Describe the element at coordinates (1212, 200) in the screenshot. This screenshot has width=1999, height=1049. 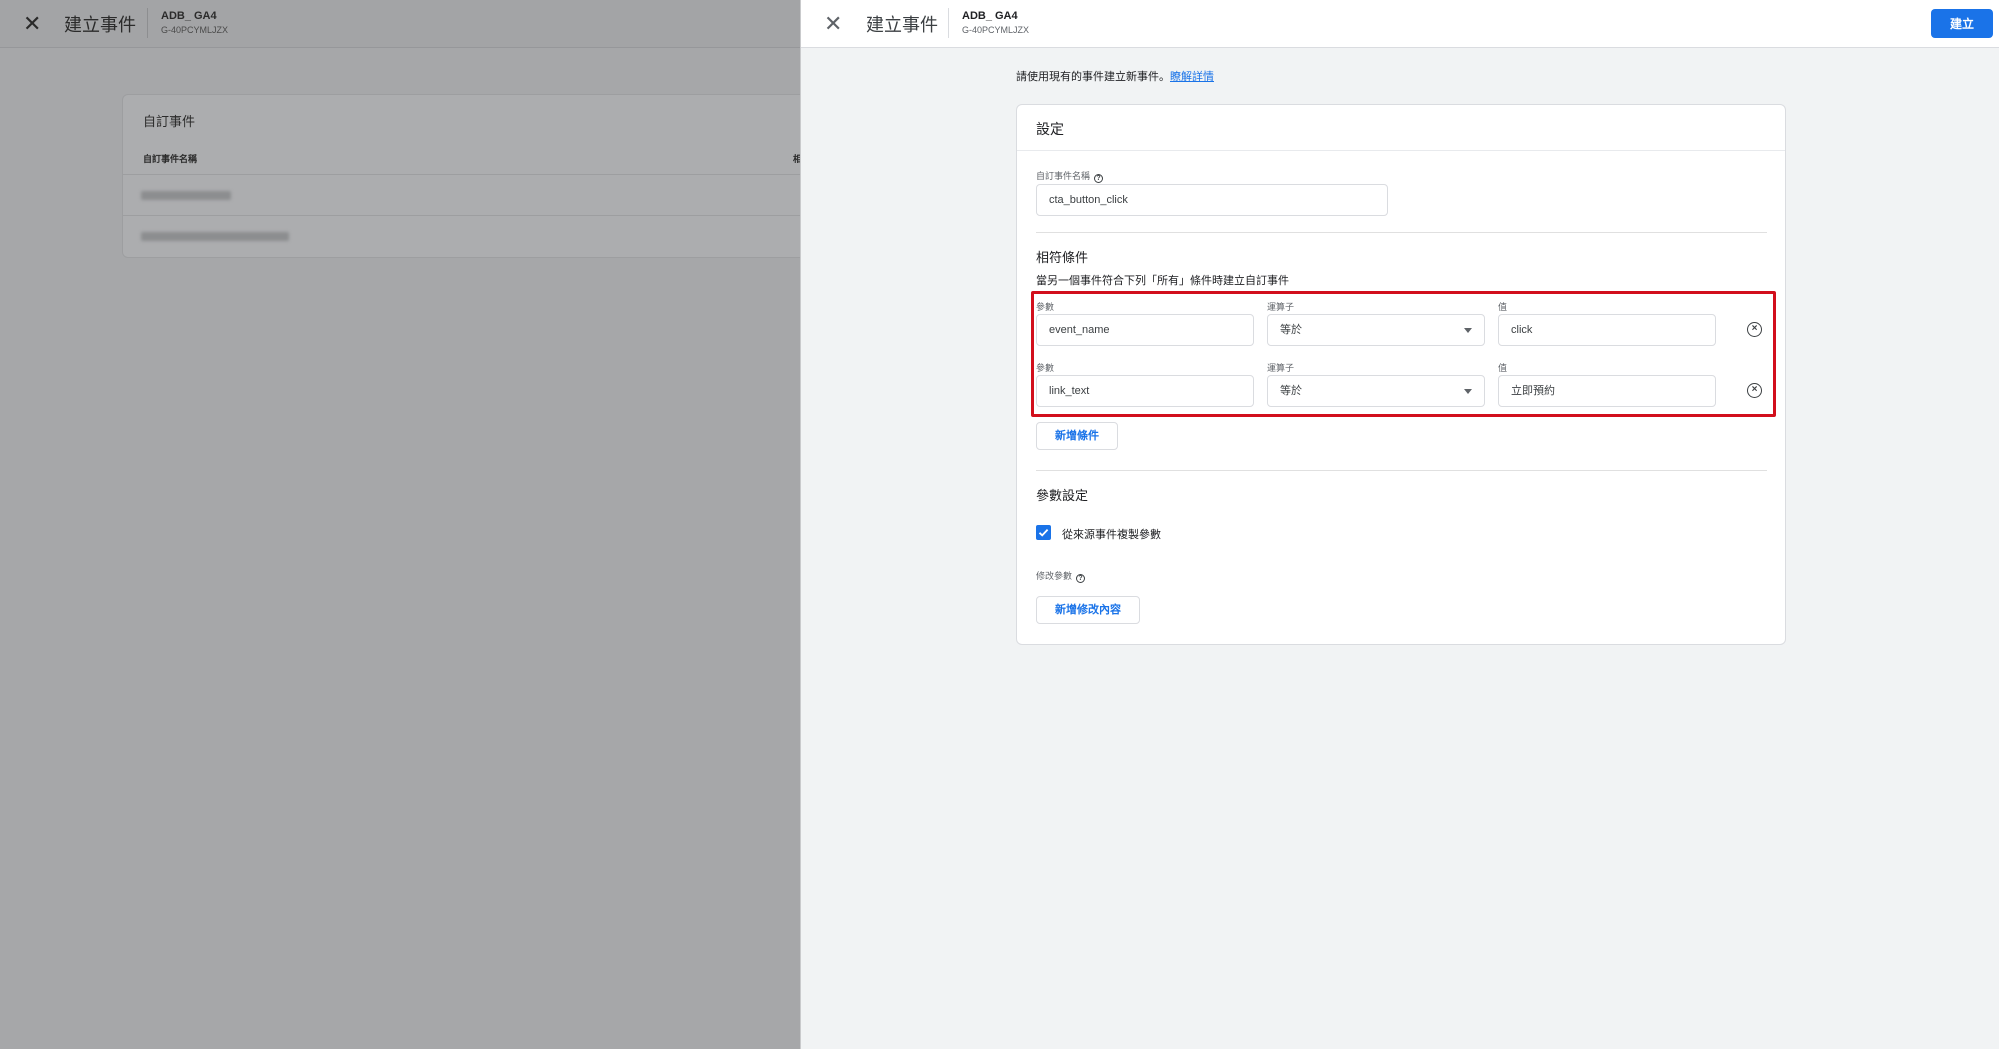
I see `custom-event-name-input: cta_button_click` at that location.